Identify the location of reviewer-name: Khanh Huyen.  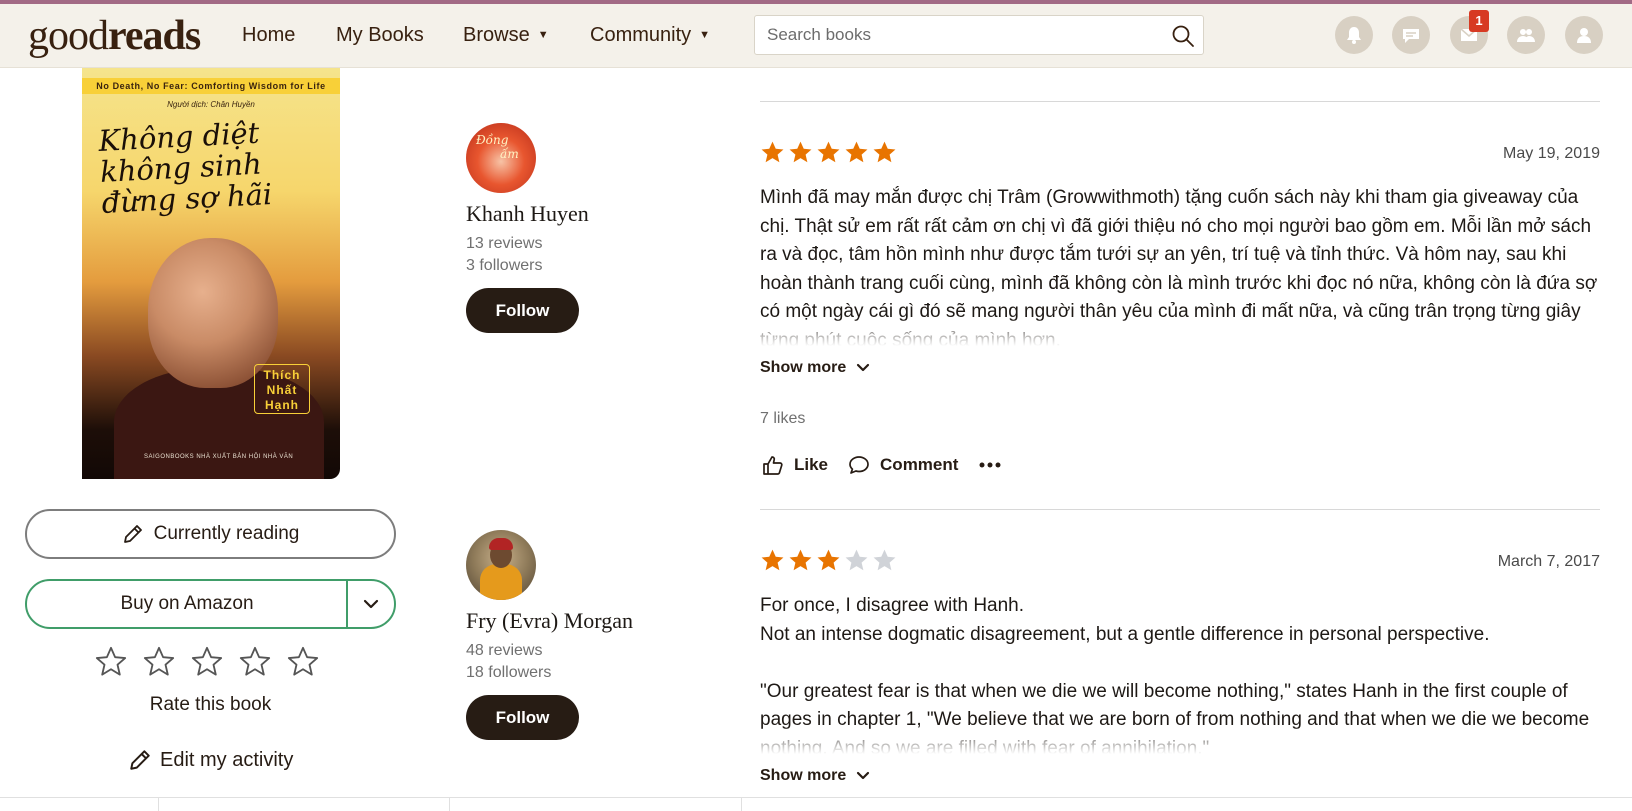
(527, 214).